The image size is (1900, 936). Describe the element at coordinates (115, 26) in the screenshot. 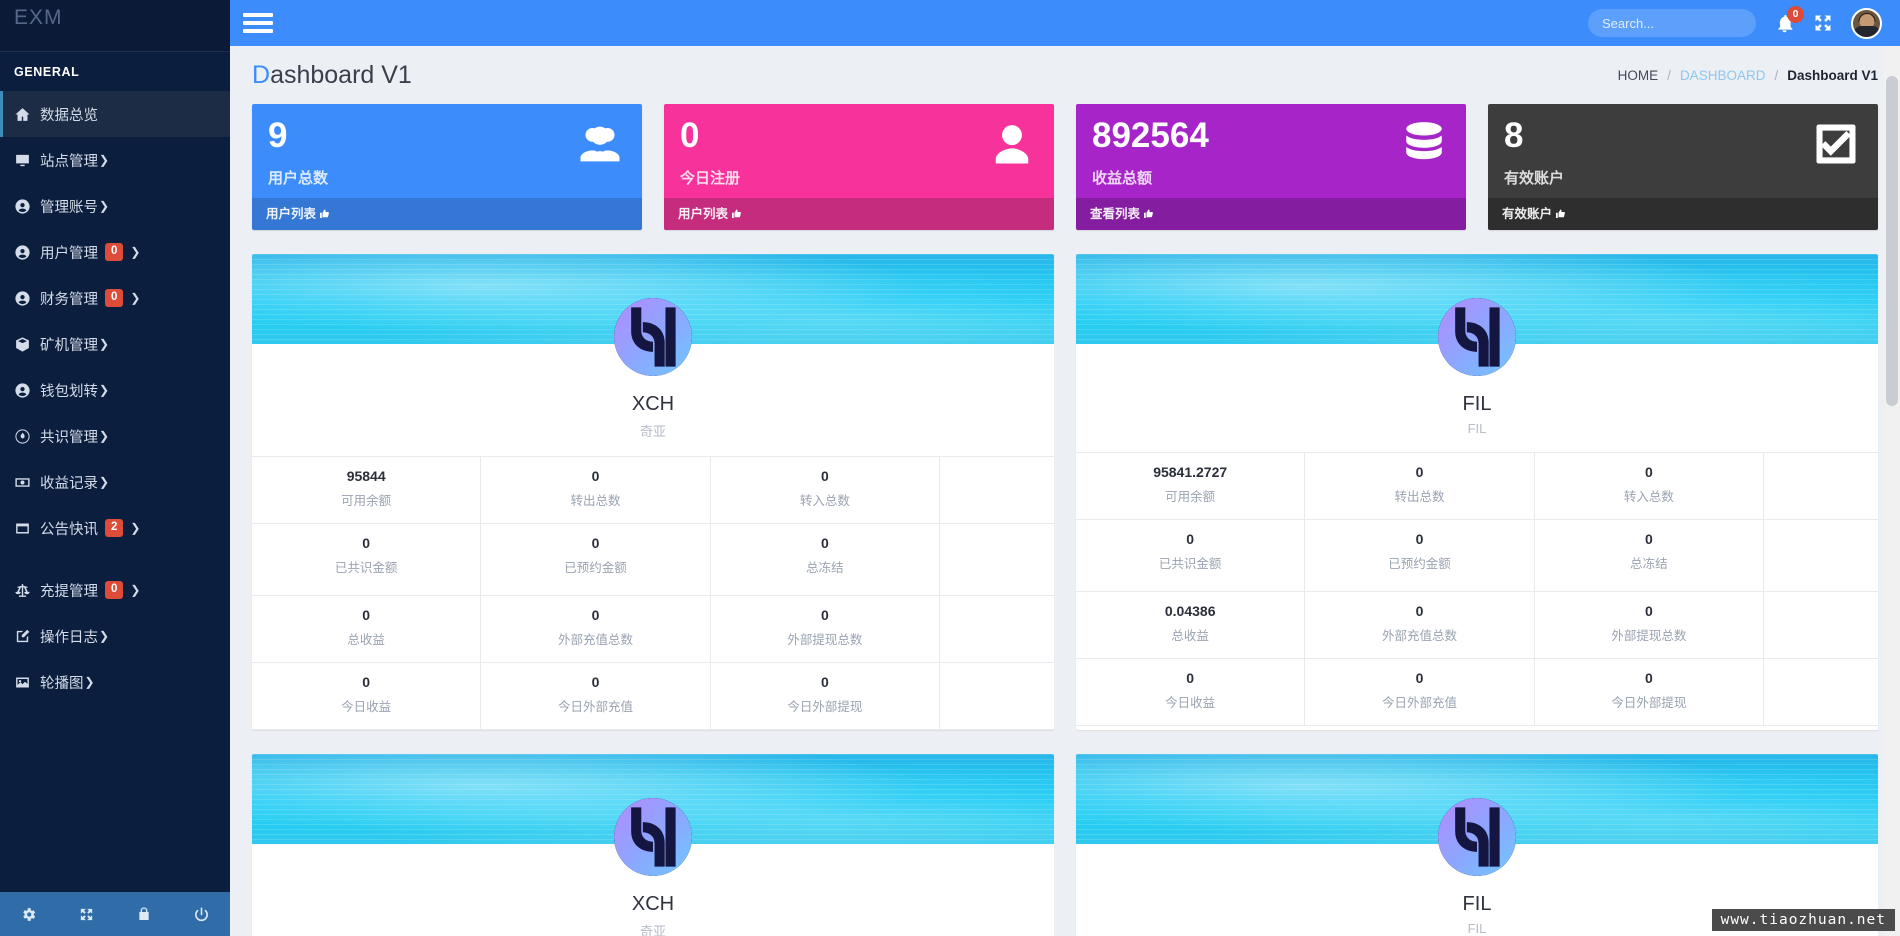

I see `brand-logo: EXM` at that location.